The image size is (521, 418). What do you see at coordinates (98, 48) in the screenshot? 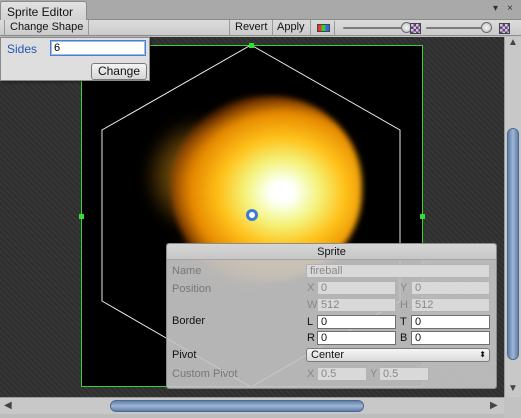
I see `sides-input: 6` at bounding box center [98, 48].